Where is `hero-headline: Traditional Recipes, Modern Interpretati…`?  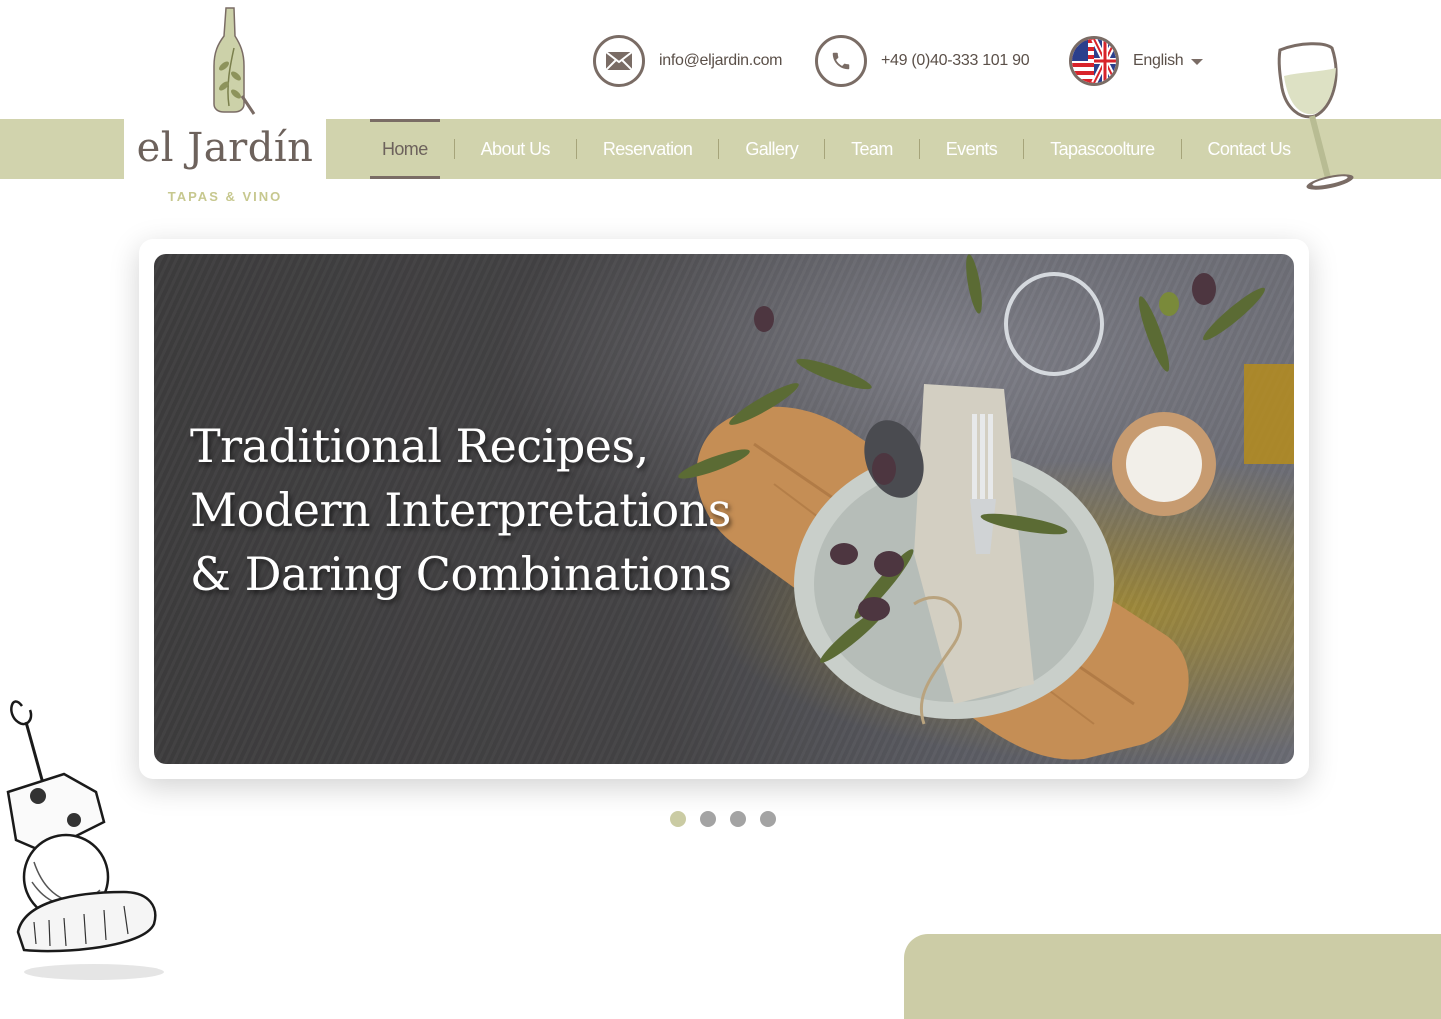
hero-headline: Traditional Recipes, Modern Interpretati… is located at coordinates (461, 510).